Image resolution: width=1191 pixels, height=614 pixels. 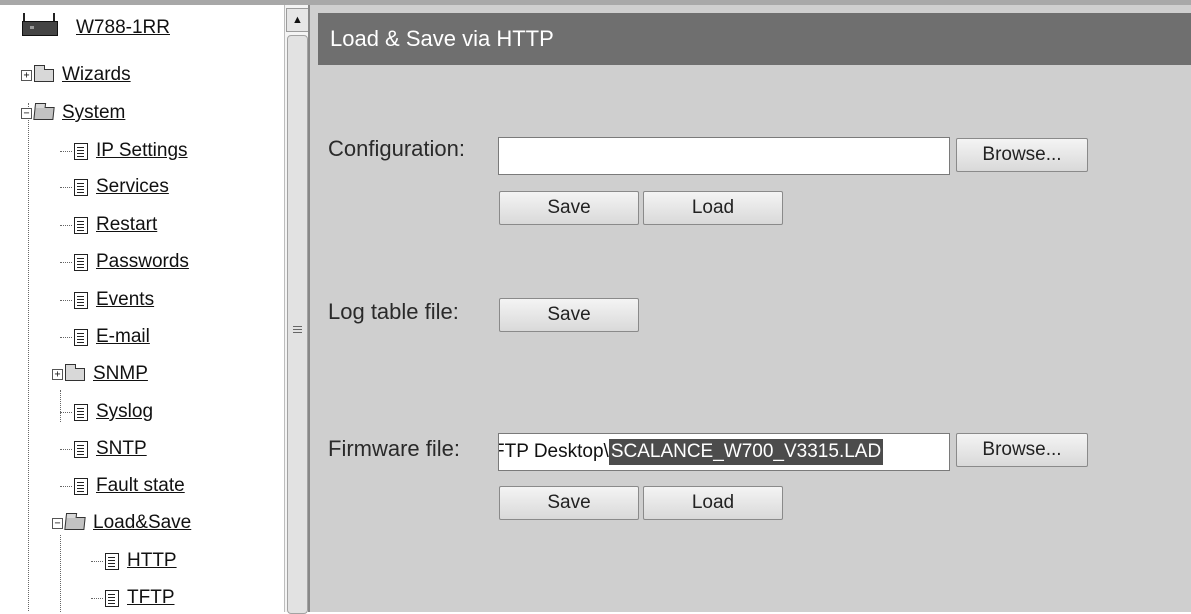 I want to click on tree-item-sntp: SNTP, so click(x=103, y=449).